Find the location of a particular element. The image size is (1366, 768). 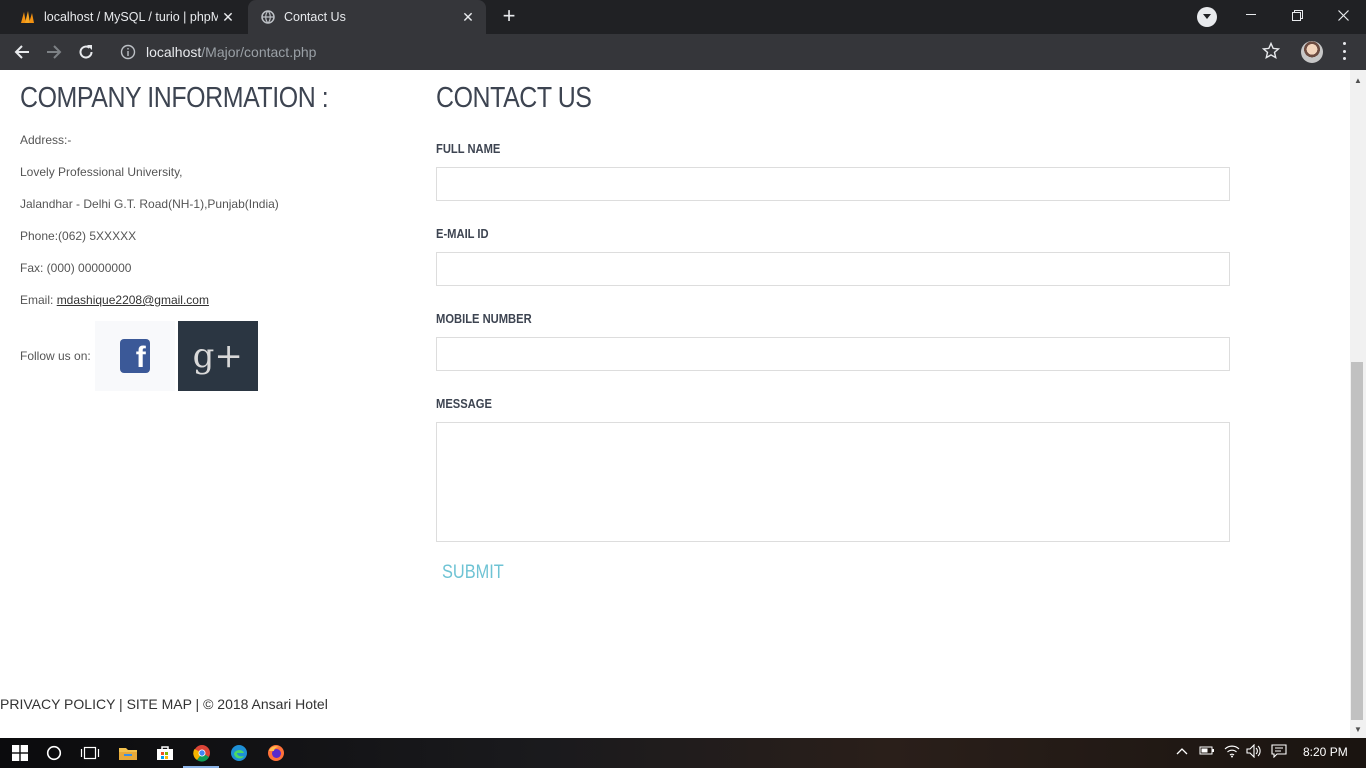

edge-icon is located at coordinates (239, 753).